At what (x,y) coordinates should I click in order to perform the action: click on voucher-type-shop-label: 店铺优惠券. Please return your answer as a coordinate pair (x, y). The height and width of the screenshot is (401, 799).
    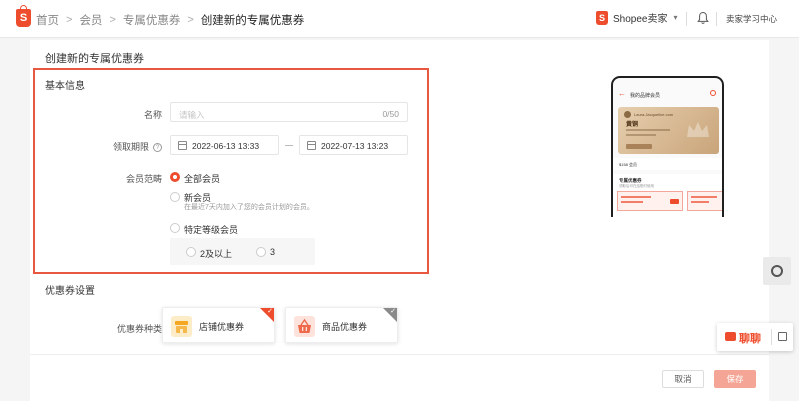
    Looking at the image, I should click on (222, 327).